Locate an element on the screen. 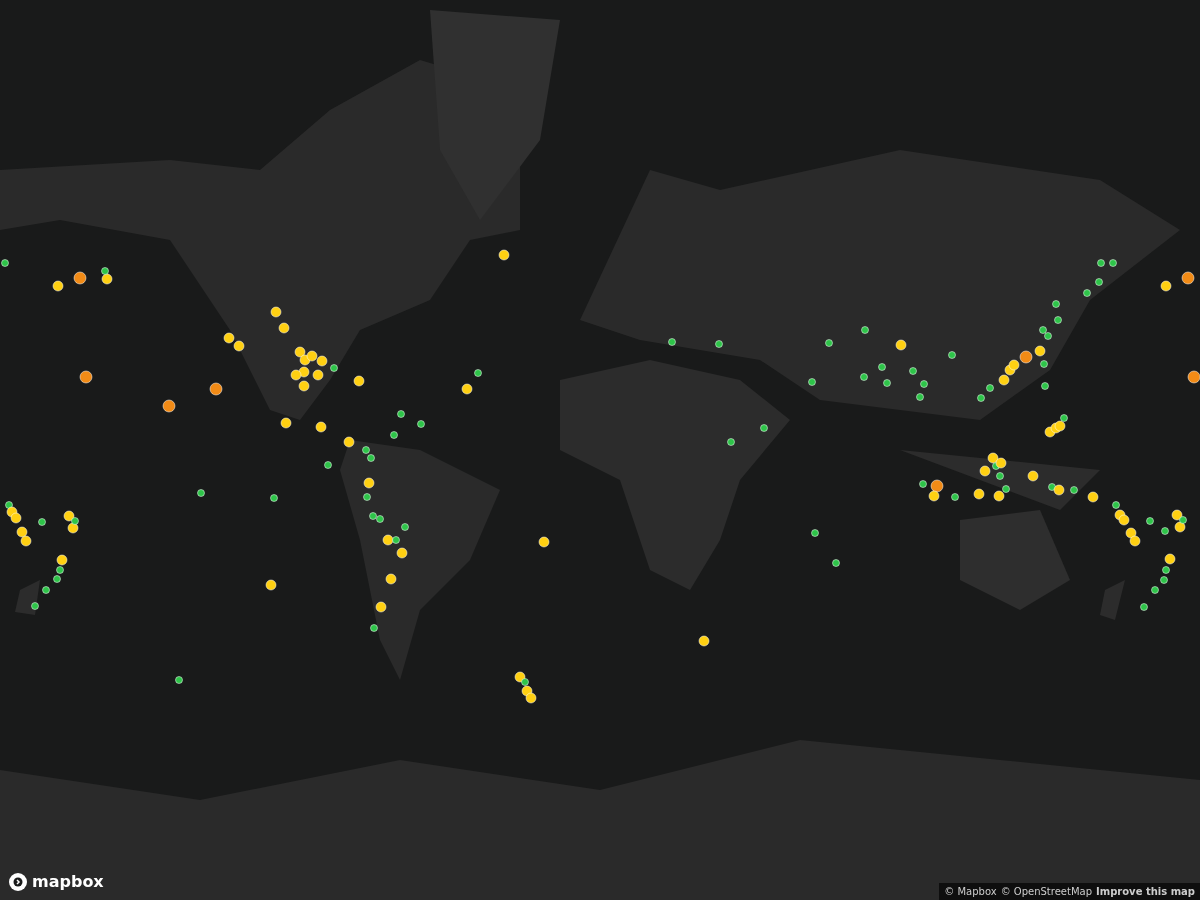 Image resolution: width=1200 pixels, height=900 pixels. improve-map-link: Improve this map is located at coordinates (1145, 891).